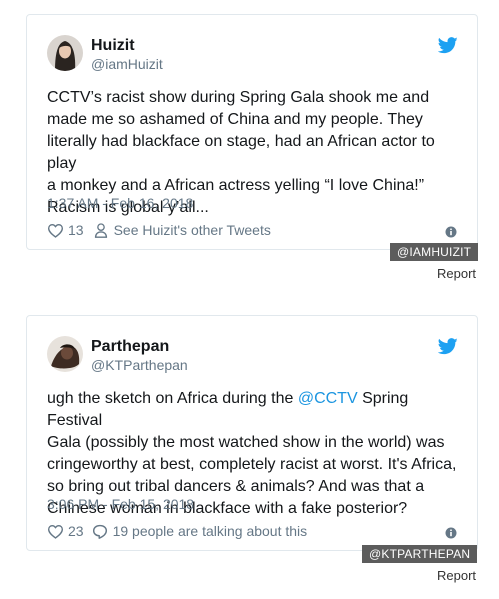  What do you see at coordinates (65, 230) in the screenshot?
I see `like-button: 13` at bounding box center [65, 230].